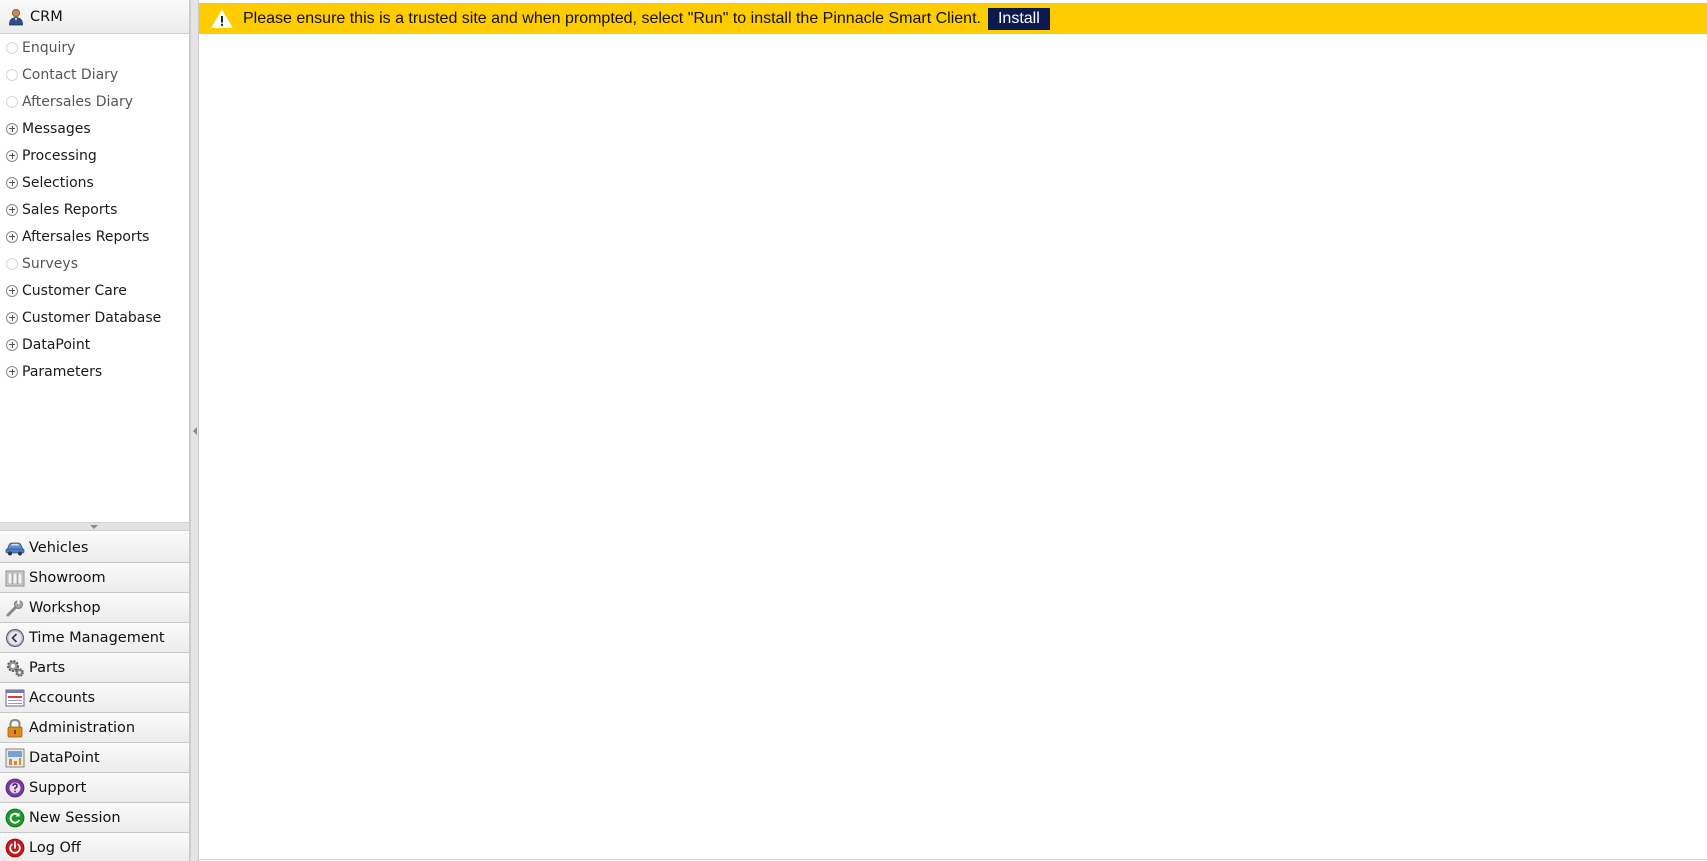 The height and width of the screenshot is (861, 1707). I want to click on nav-button-label: Support, so click(58, 787).